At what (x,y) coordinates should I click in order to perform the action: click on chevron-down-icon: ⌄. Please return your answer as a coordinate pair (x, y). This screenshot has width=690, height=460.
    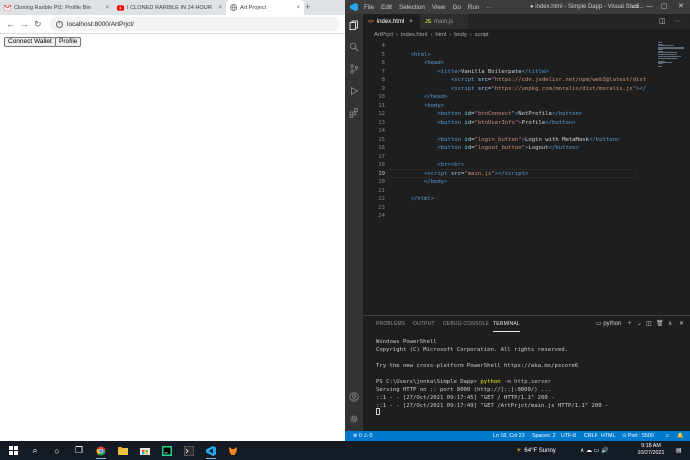
    Looking at the image, I should click on (639, 324).